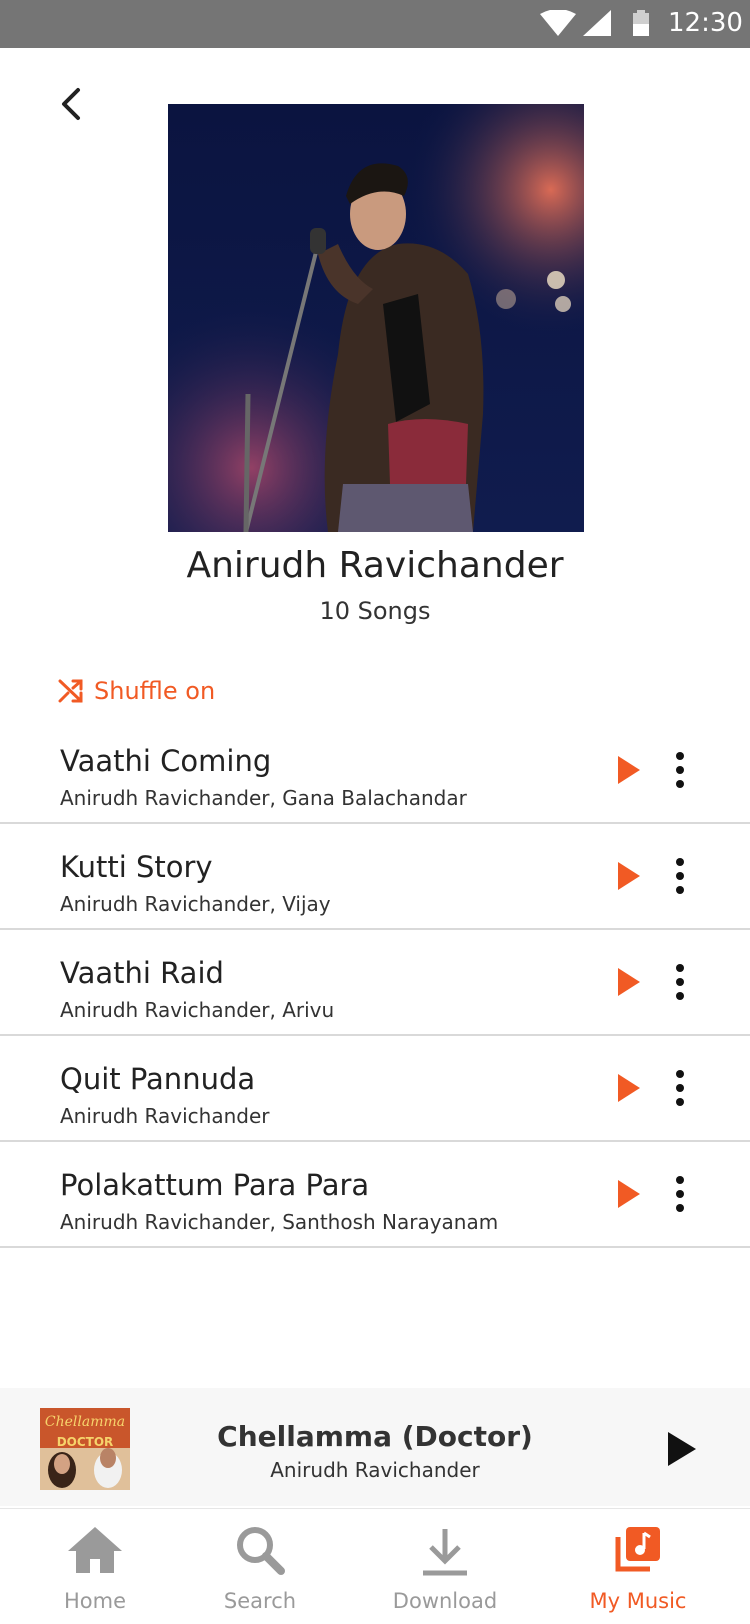 This screenshot has height=1624, width=750. What do you see at coordinates (158, 1079) in the screenshot?
I see `song-title: Quit Pannuda` at bounding box center [158, 1079].